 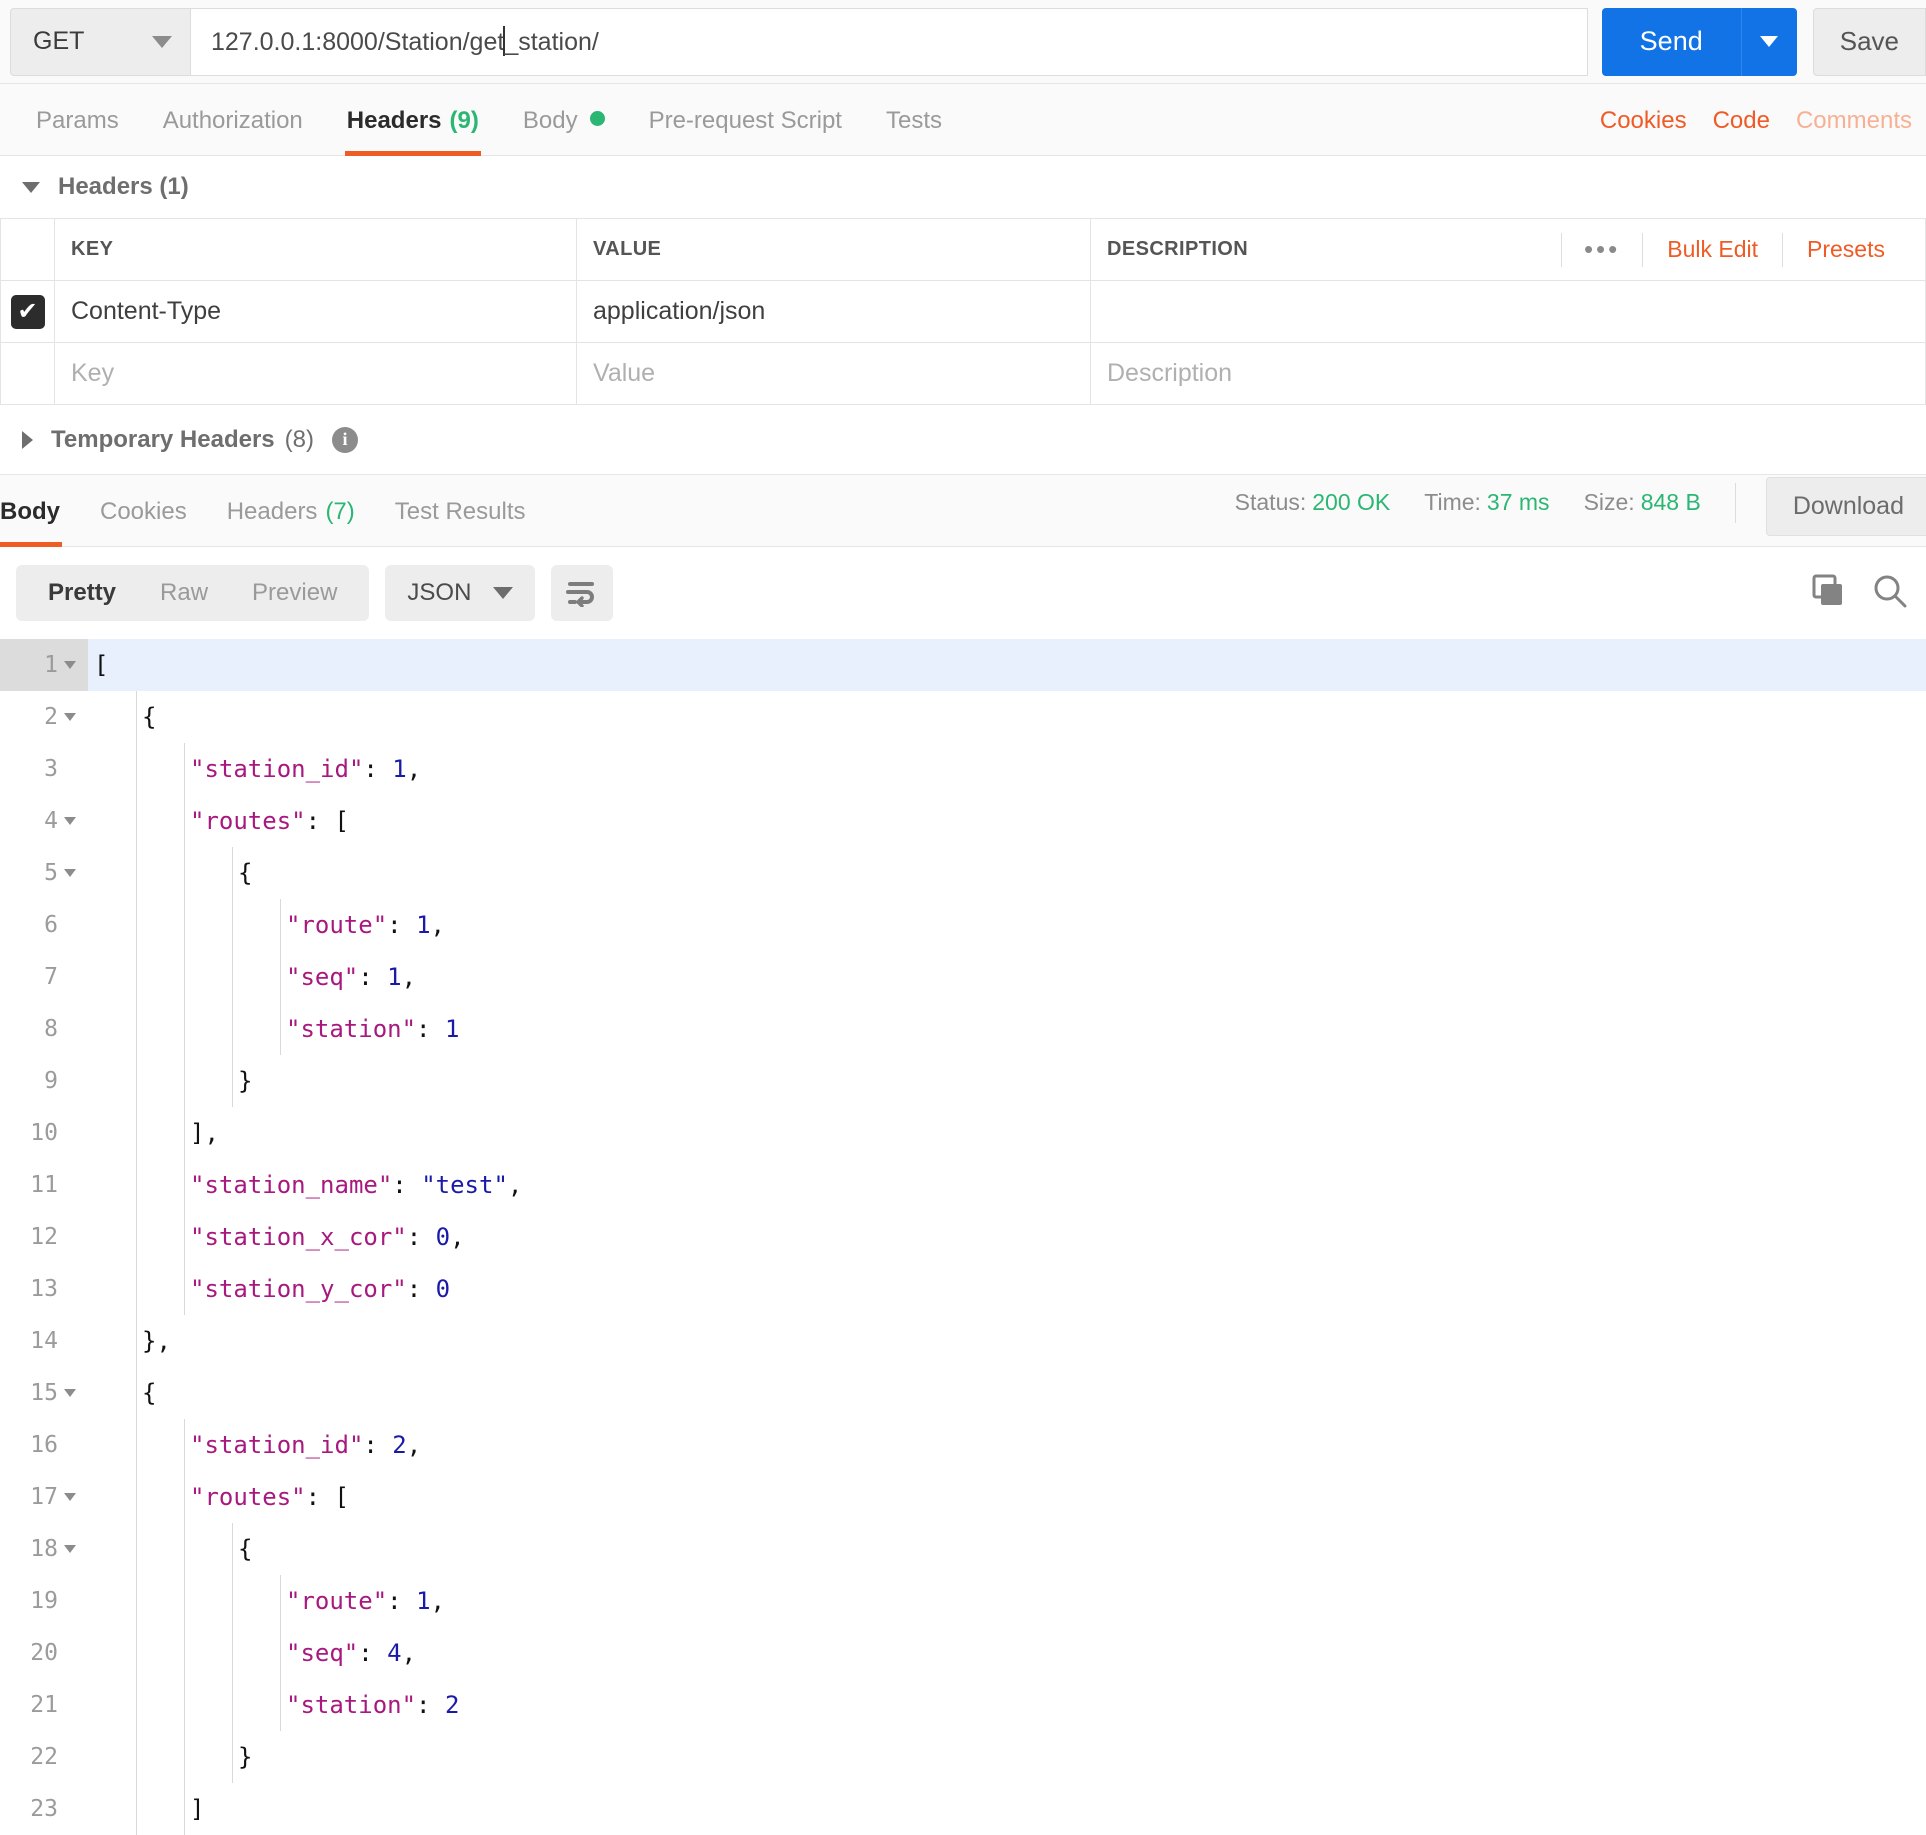 What do you see at coordinates (1845, 506) in the screenshot?
I see `download-button: Download` at bounding box center [1845, 506].